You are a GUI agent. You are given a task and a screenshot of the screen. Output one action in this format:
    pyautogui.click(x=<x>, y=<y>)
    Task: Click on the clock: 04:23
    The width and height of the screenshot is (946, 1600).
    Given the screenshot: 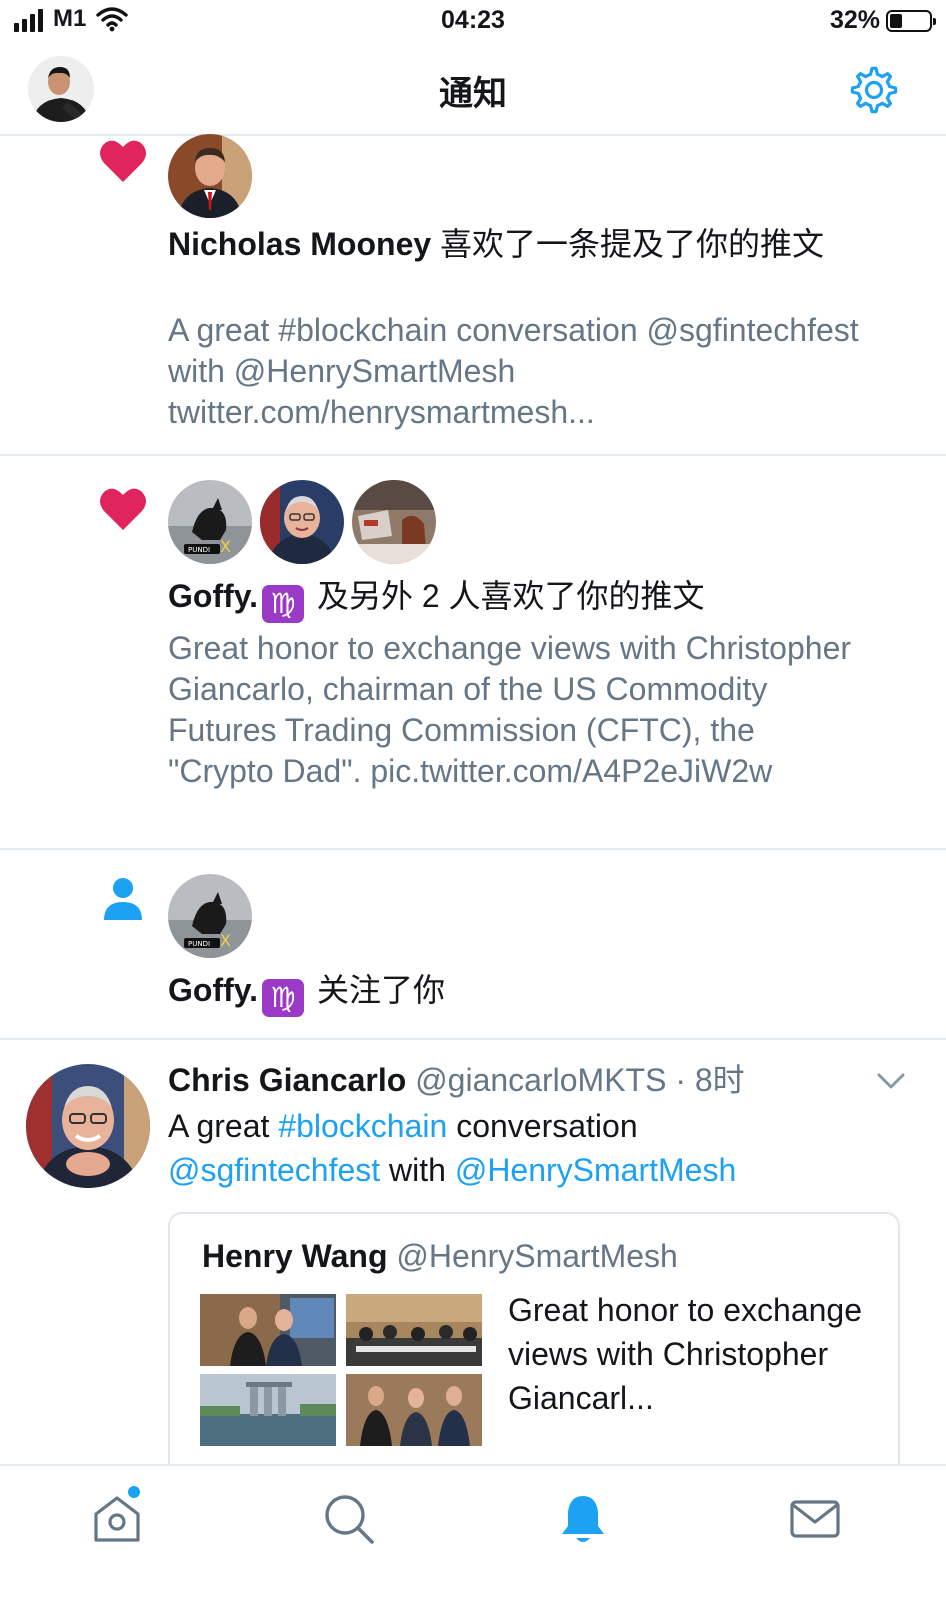 What is the action you would take?
    pyautogui.click(x=473, y=20)
    